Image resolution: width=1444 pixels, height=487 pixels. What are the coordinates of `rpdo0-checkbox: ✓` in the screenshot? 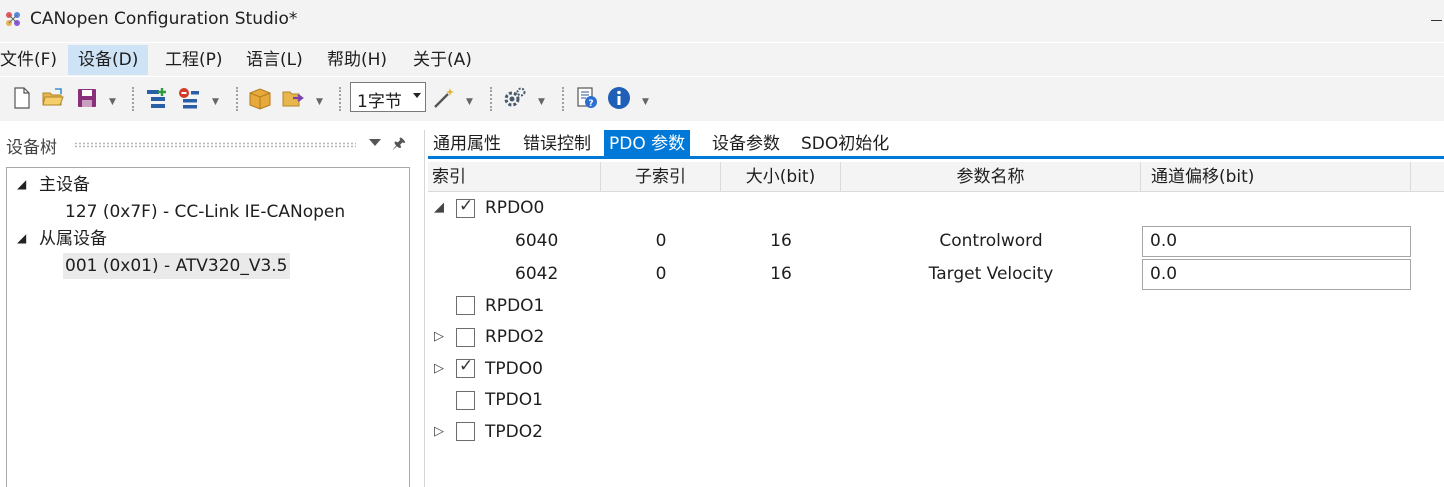 It's located at (465, 207).